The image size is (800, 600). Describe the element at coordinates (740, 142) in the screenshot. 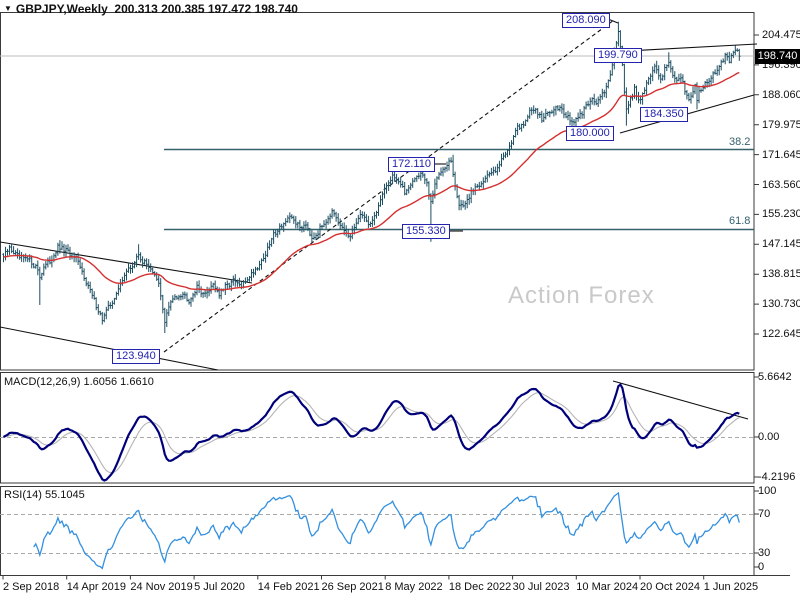

I see `fib-level-label: 38.2` at that location.